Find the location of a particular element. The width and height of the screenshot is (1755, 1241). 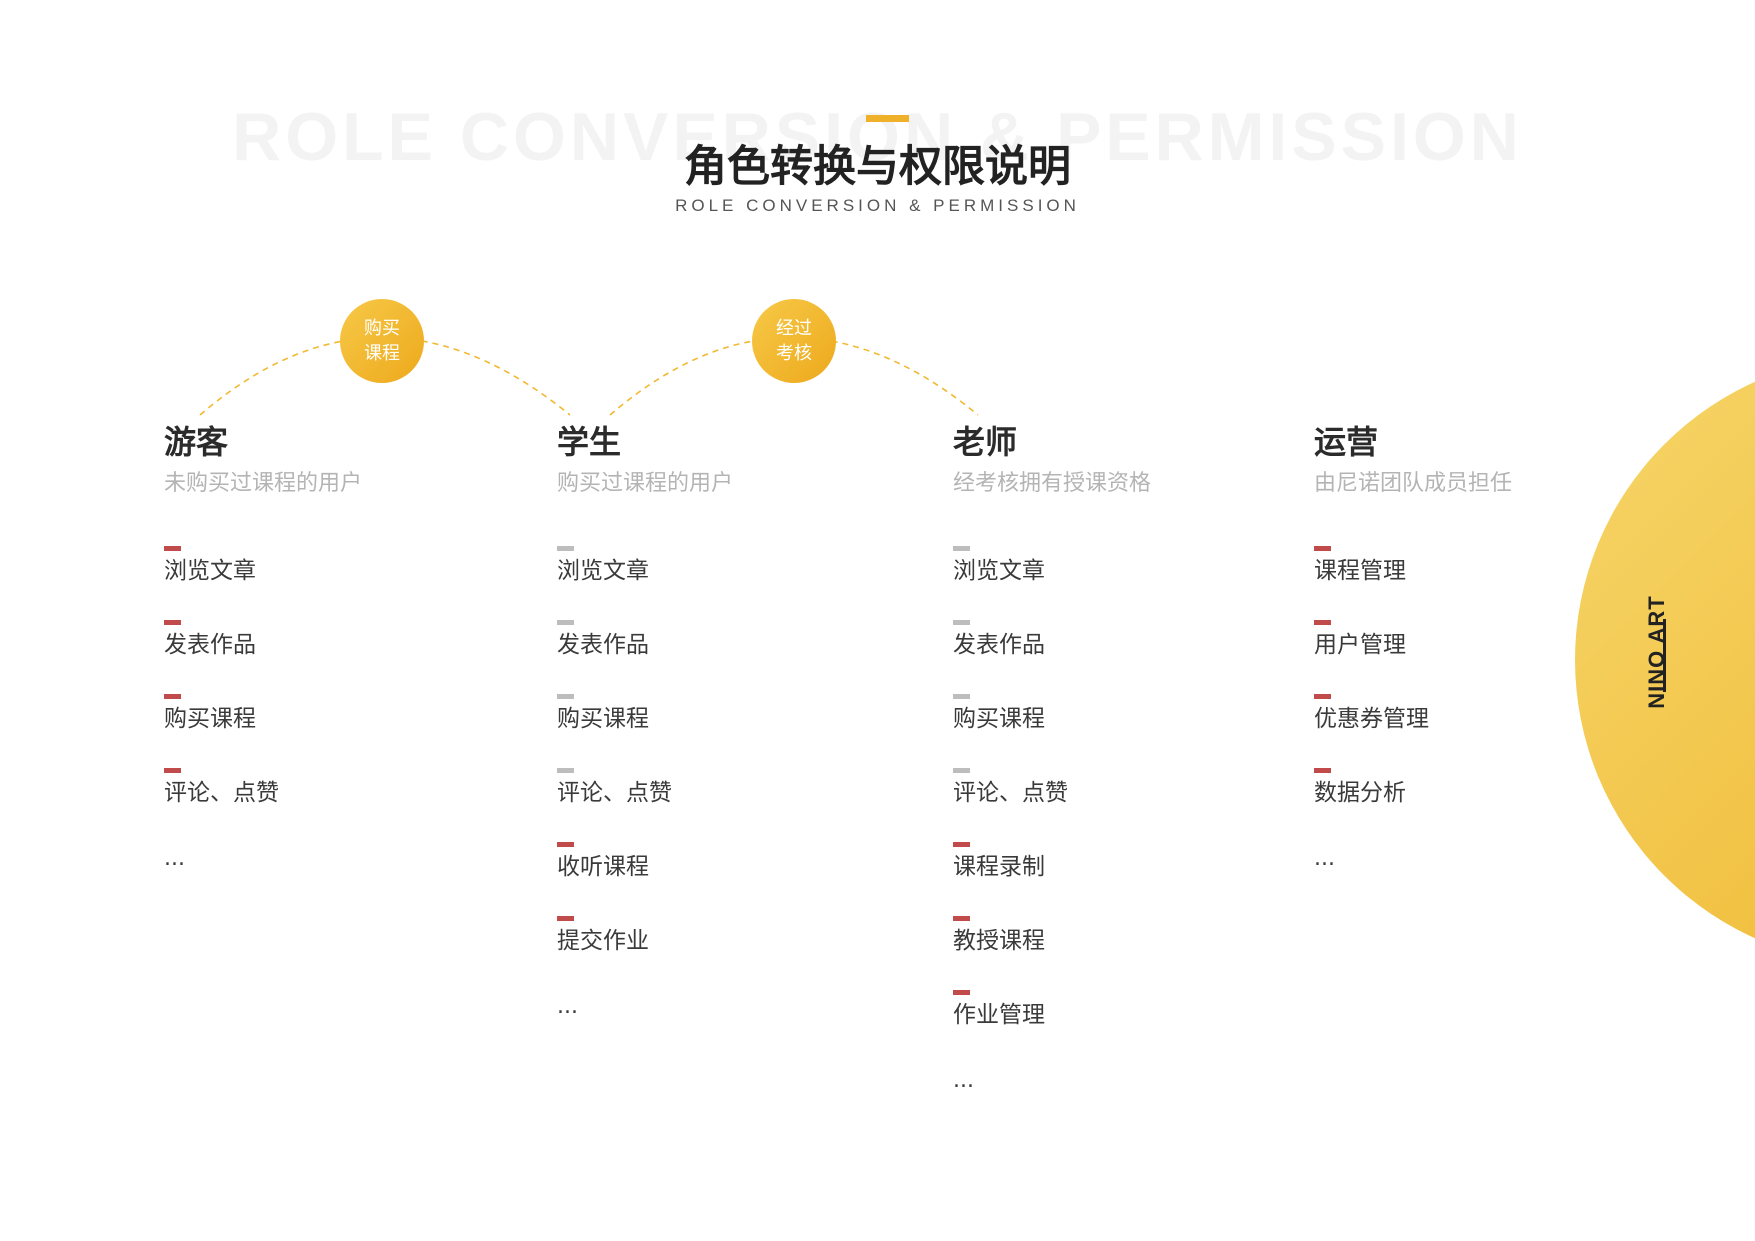

permission-item: 课程录制 is located at coordinates (1118, 879).